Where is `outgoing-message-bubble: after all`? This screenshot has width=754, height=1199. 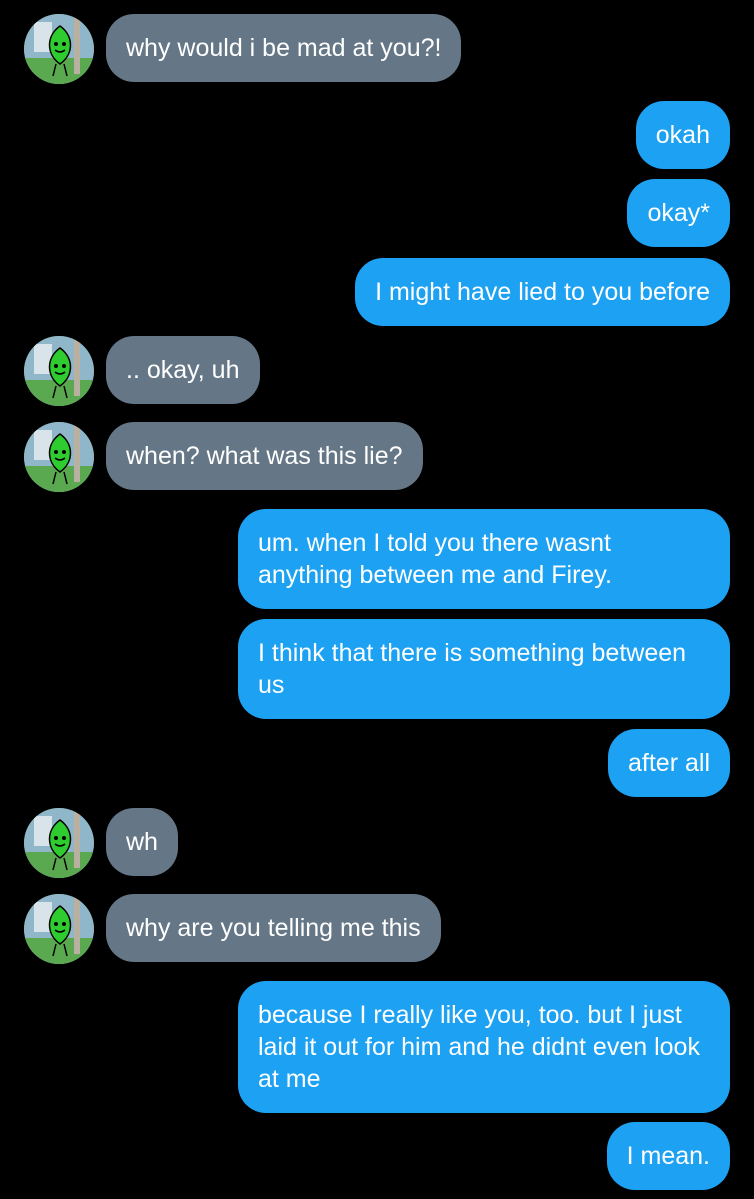
outgoing-message-bubble: after all is located at coordinates (669, 763).